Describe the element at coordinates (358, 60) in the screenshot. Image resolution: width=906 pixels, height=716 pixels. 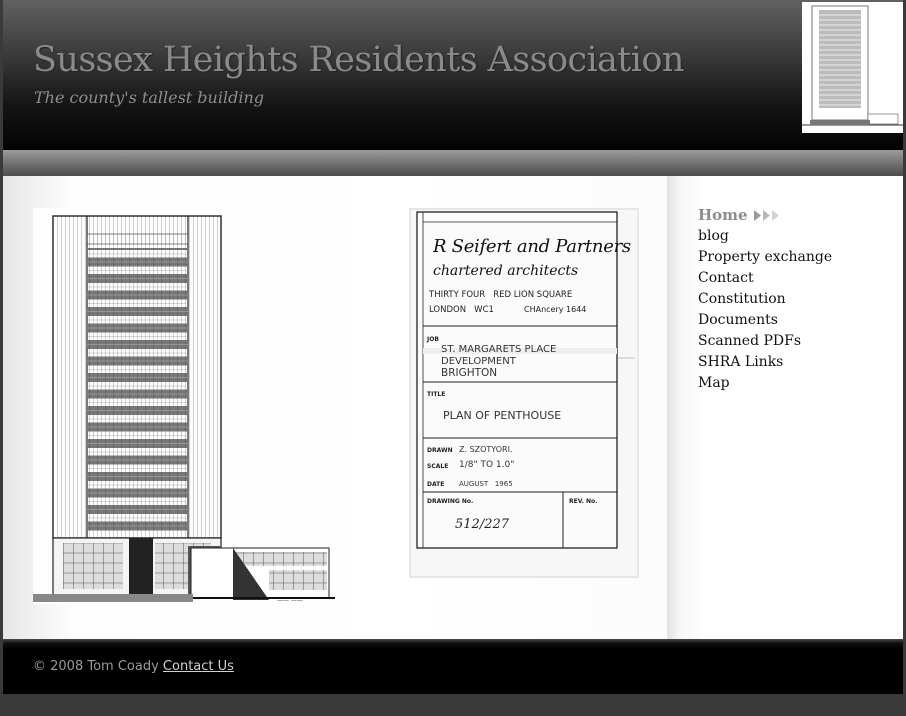
I see `site-title: Sussex Heights Residents Association` at that location.